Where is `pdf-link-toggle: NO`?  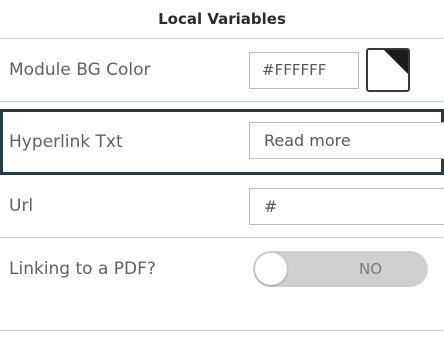
pdf-link-toggle: NO is located at coordinates (340, 269).